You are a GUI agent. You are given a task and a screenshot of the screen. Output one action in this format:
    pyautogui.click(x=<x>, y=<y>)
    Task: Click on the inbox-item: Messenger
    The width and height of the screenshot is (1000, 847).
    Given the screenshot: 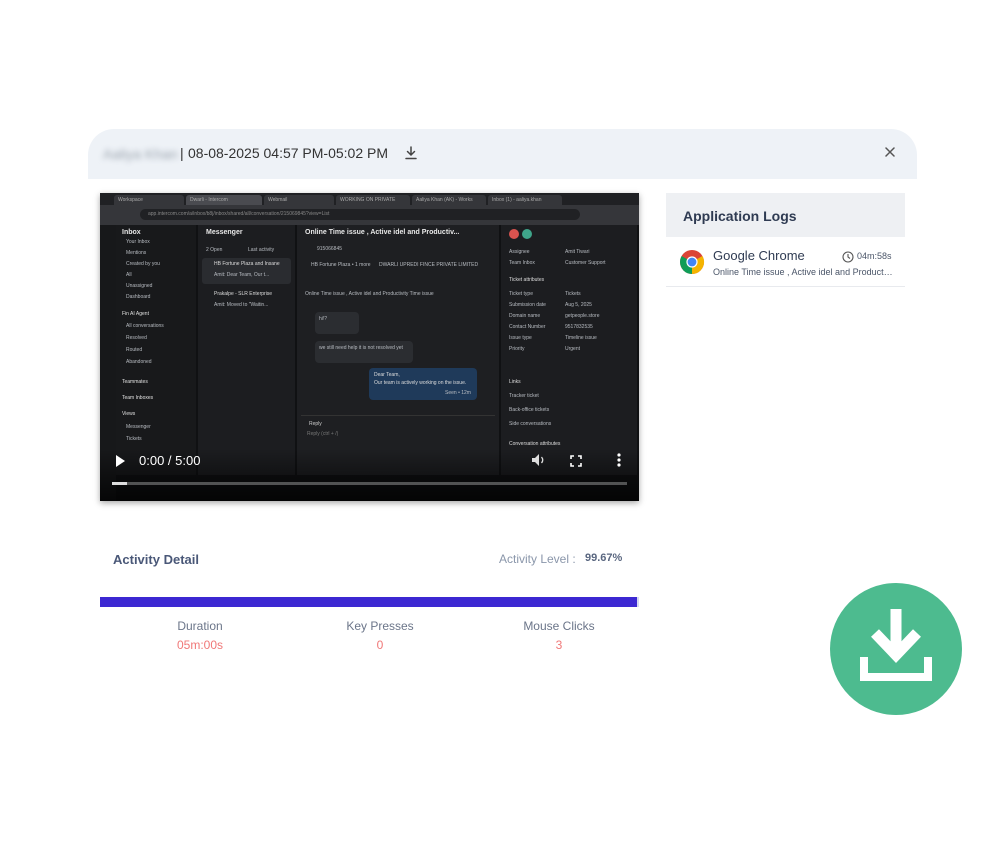 What is the action you would take?
    pyautogui.click(x=138, y=427)
    